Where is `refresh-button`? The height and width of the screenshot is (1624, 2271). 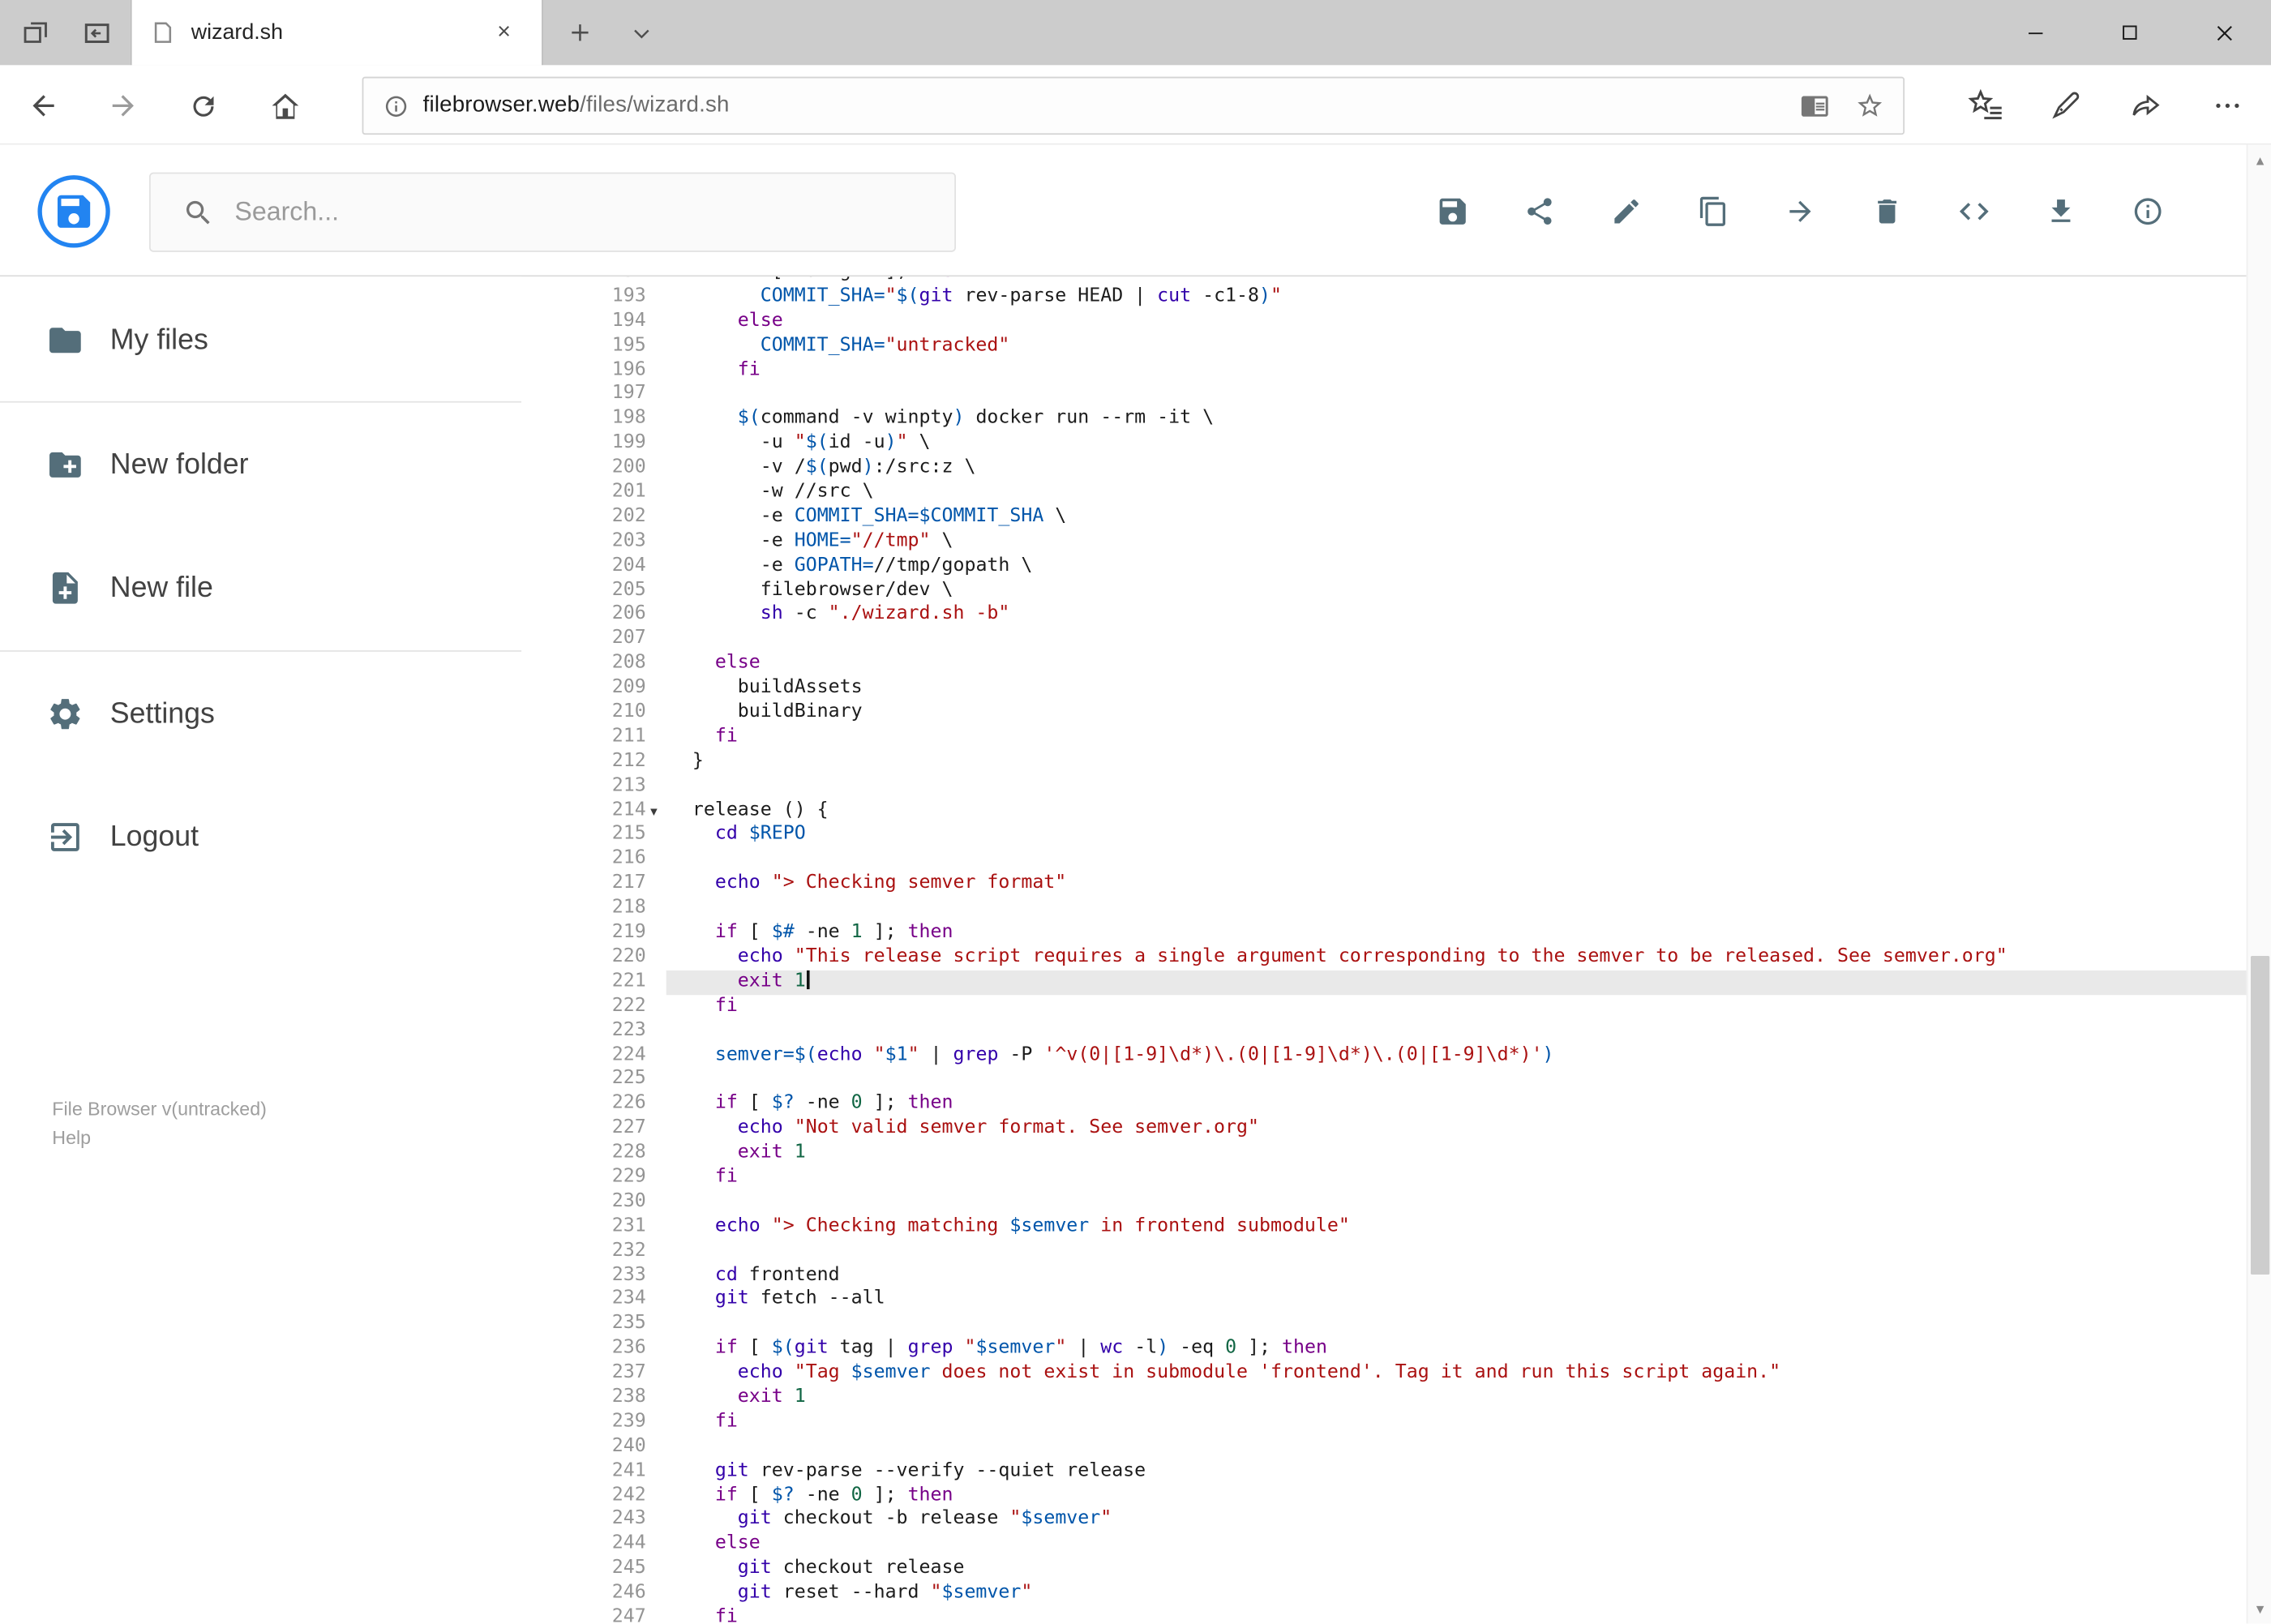 refresh-button is located at coordinates (203, 106).